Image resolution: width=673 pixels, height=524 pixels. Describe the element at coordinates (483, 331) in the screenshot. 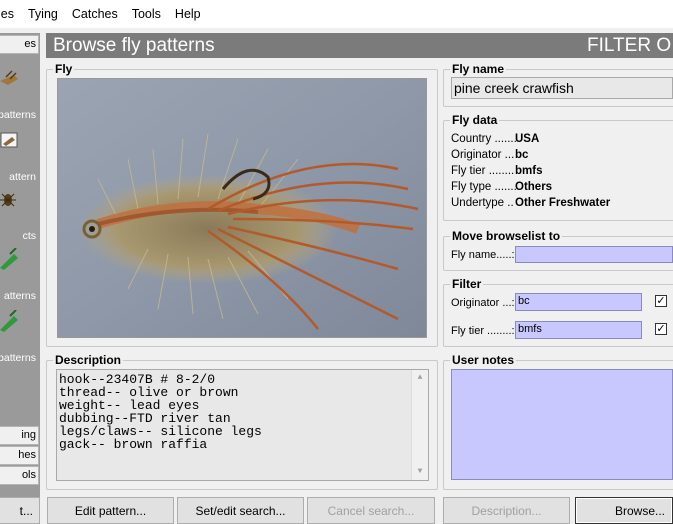

I see `filter-tier-label: Fly tier ........:` at that location.